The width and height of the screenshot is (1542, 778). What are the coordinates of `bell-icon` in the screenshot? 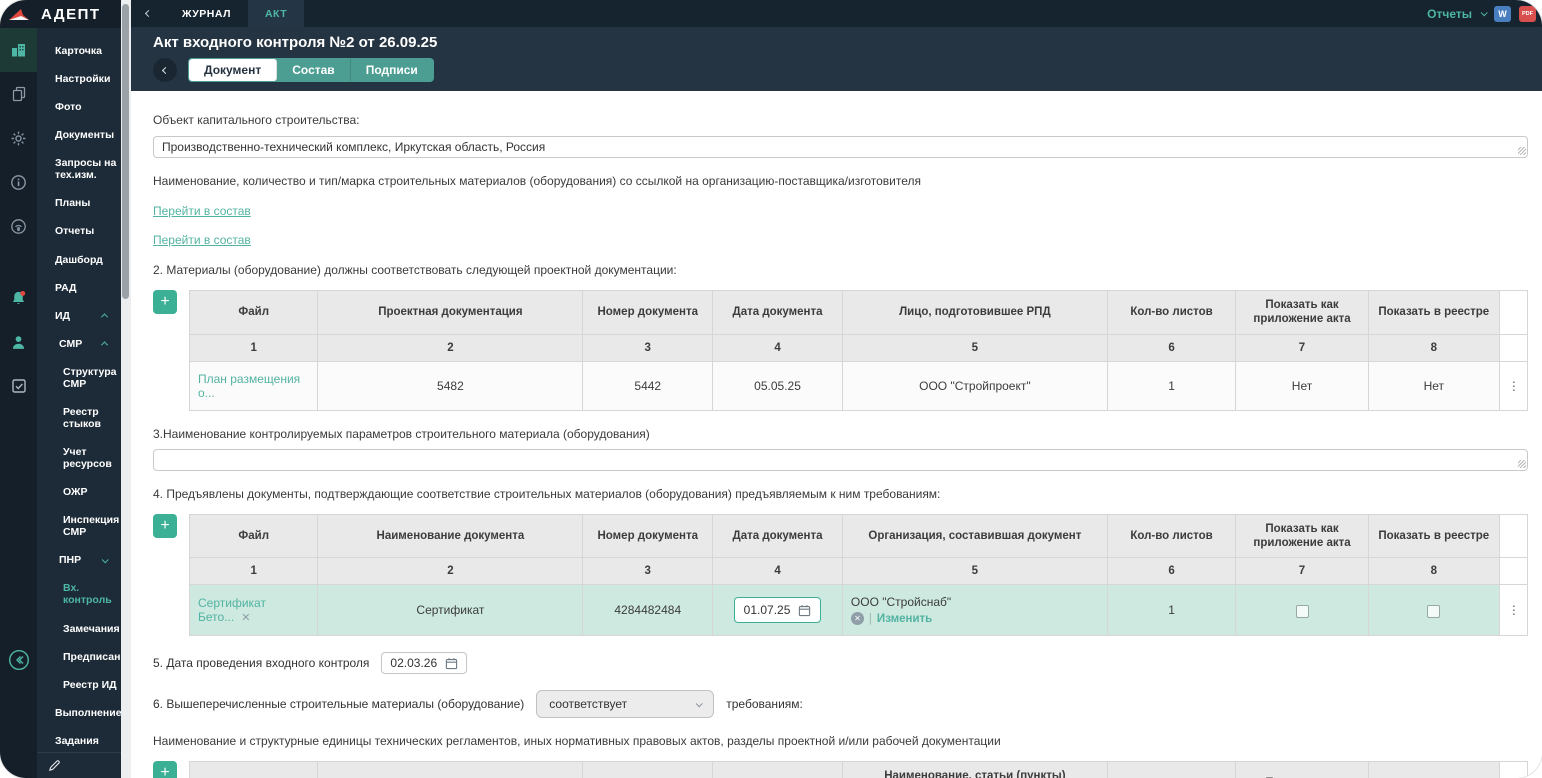 It's located at (18, 298).